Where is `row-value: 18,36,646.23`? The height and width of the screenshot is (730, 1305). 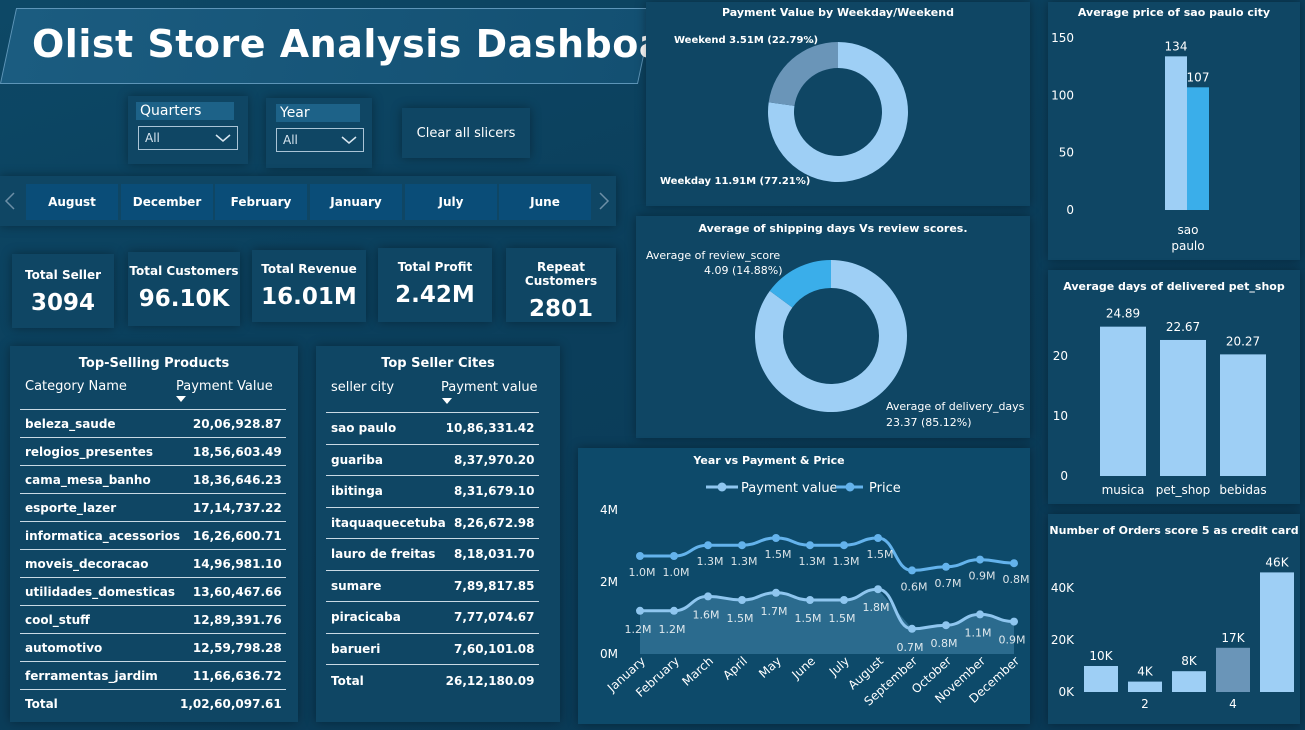
row-value: 18,36,646.23 is located at coordinates (233, 479).